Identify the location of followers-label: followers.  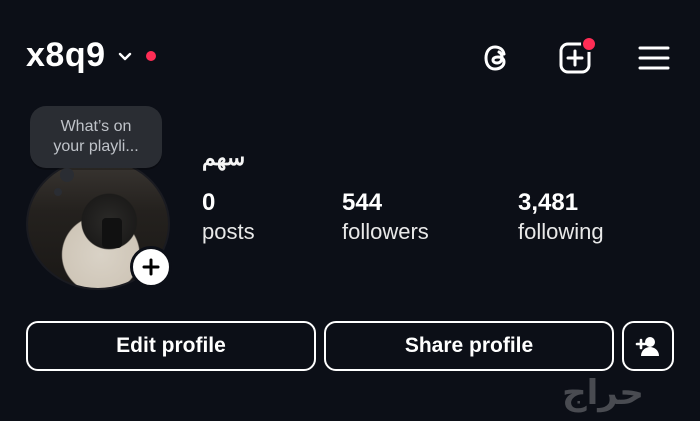
(385, 231).